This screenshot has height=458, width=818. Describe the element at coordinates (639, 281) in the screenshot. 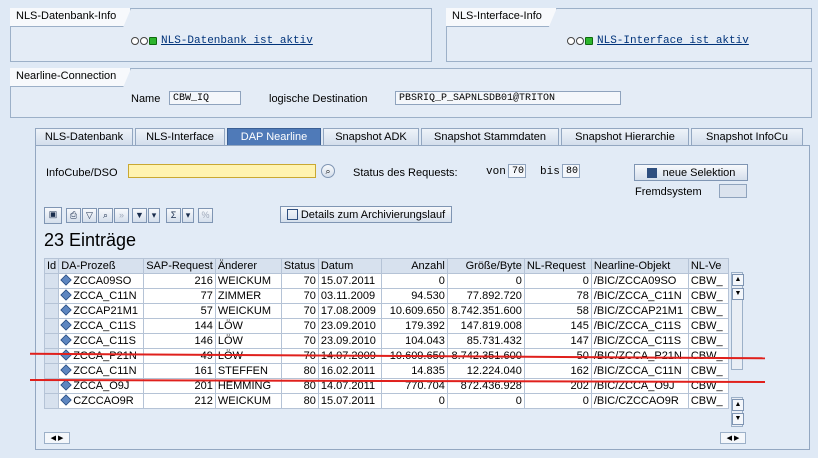

I see `cell-nearline-objekt: /BIC/ZCCA09SO` at that location.